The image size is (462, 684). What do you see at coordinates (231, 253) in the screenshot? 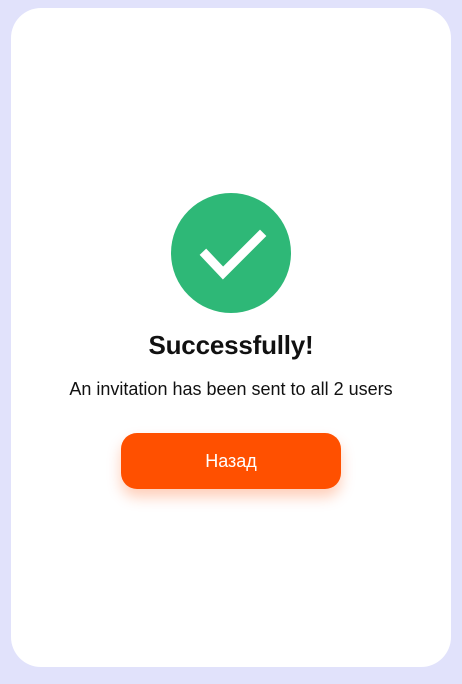
I see `check-icon` at bounding box center [231, 253].